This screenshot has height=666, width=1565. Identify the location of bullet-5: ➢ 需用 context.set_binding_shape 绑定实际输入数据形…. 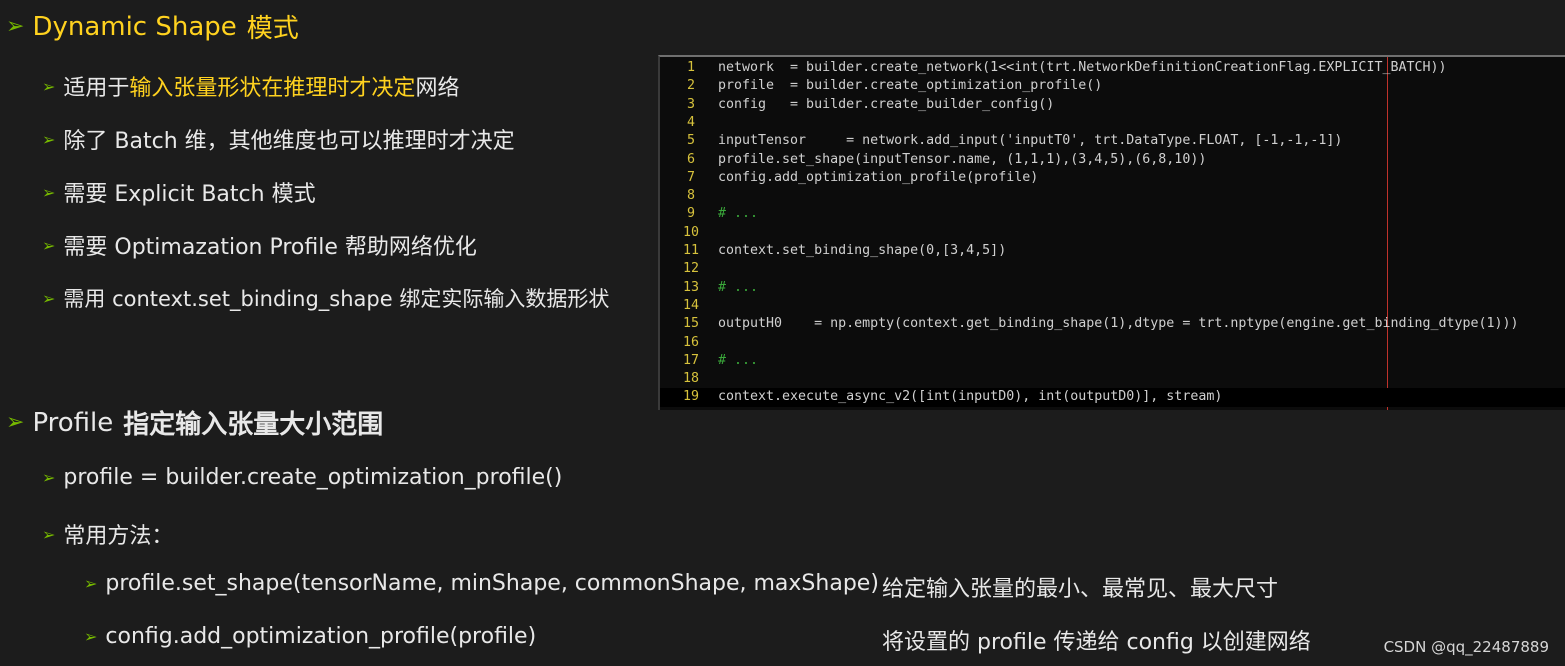
(325, 298).